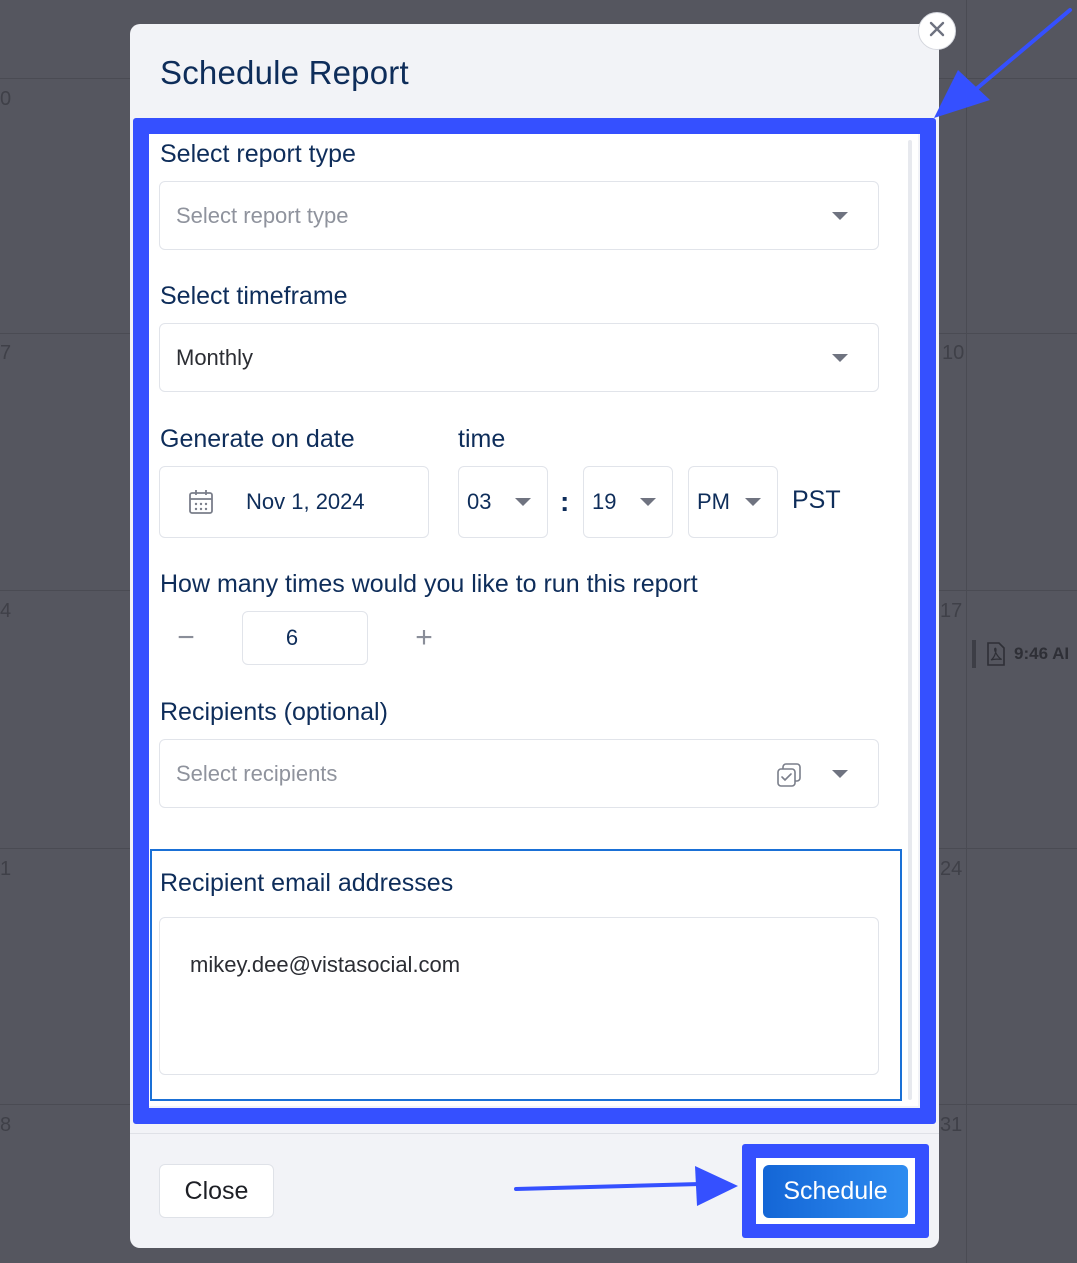 The height and width of the screenshot is (1263, 1077). I want to click on report-type-placeholder: Select report type, so click(262, 215).